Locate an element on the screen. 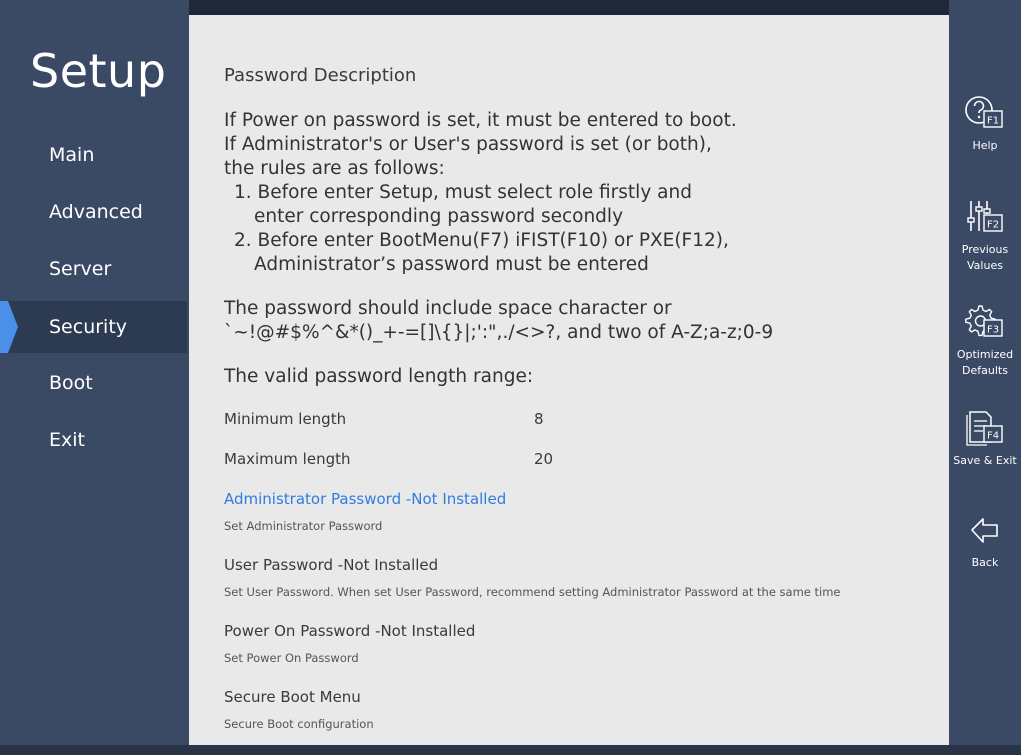 Image resolution: width=1021 pixels, height=755 pixels. rules-line: Administrator’s password must be entered is located at coordinates (451, 264).